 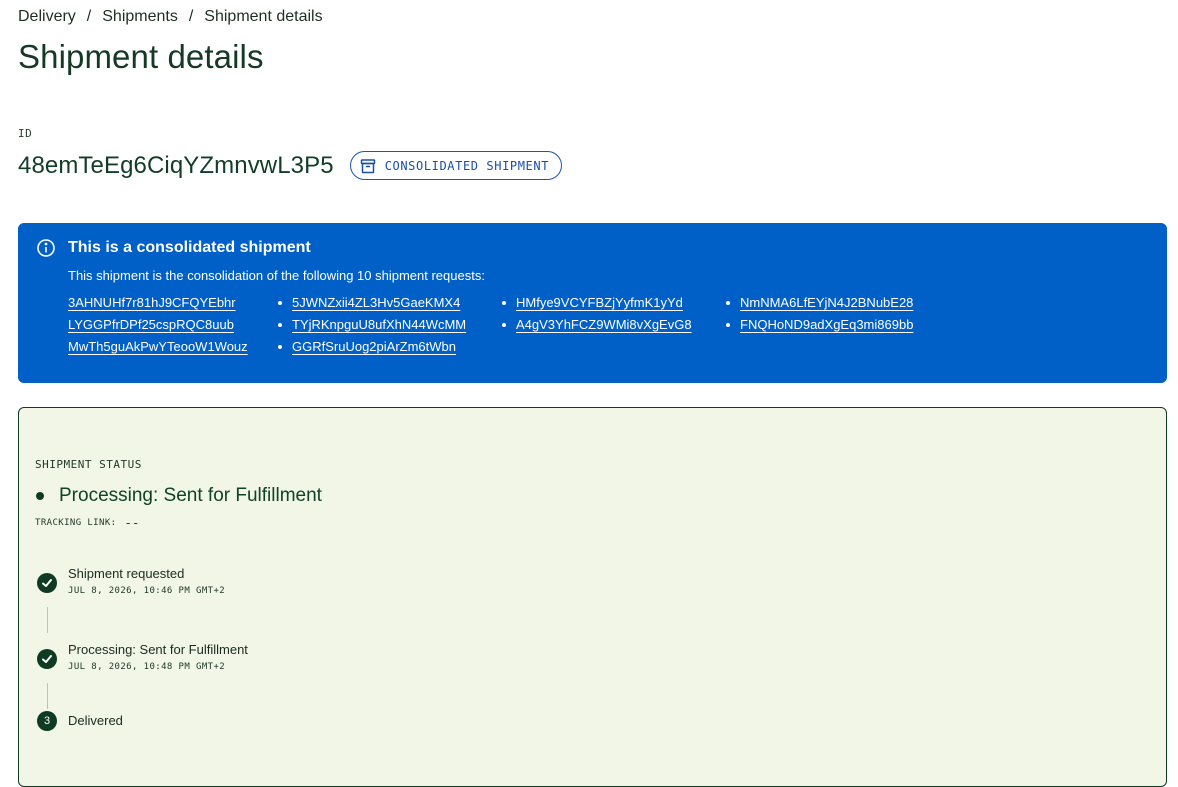 What do you see at coordinates (132, 523) in the screenshot?
I see `tracking-value: --` at bounding box center [132, 523].